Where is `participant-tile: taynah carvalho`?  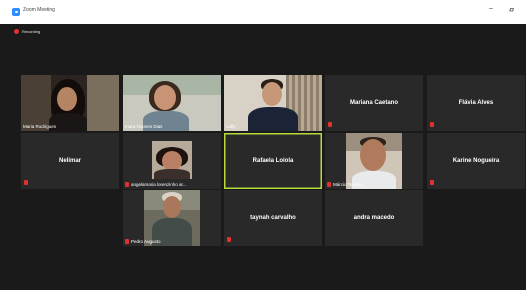
participant-tile: taynah carvalho is located at coordinates (273, 218).